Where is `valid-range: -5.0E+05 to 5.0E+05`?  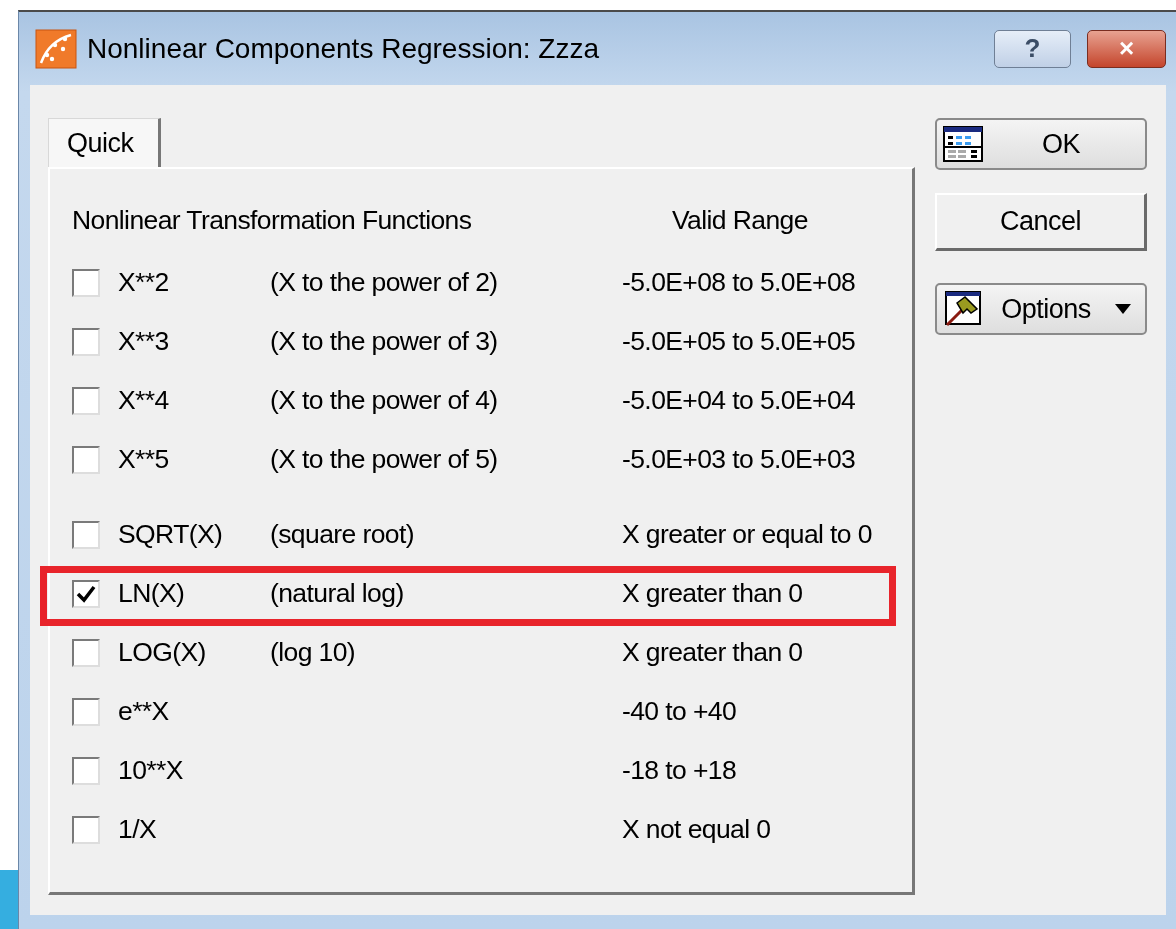
valid-range: -5.0E+05 to 5.0E+05 is located at coordinates (739, 341).